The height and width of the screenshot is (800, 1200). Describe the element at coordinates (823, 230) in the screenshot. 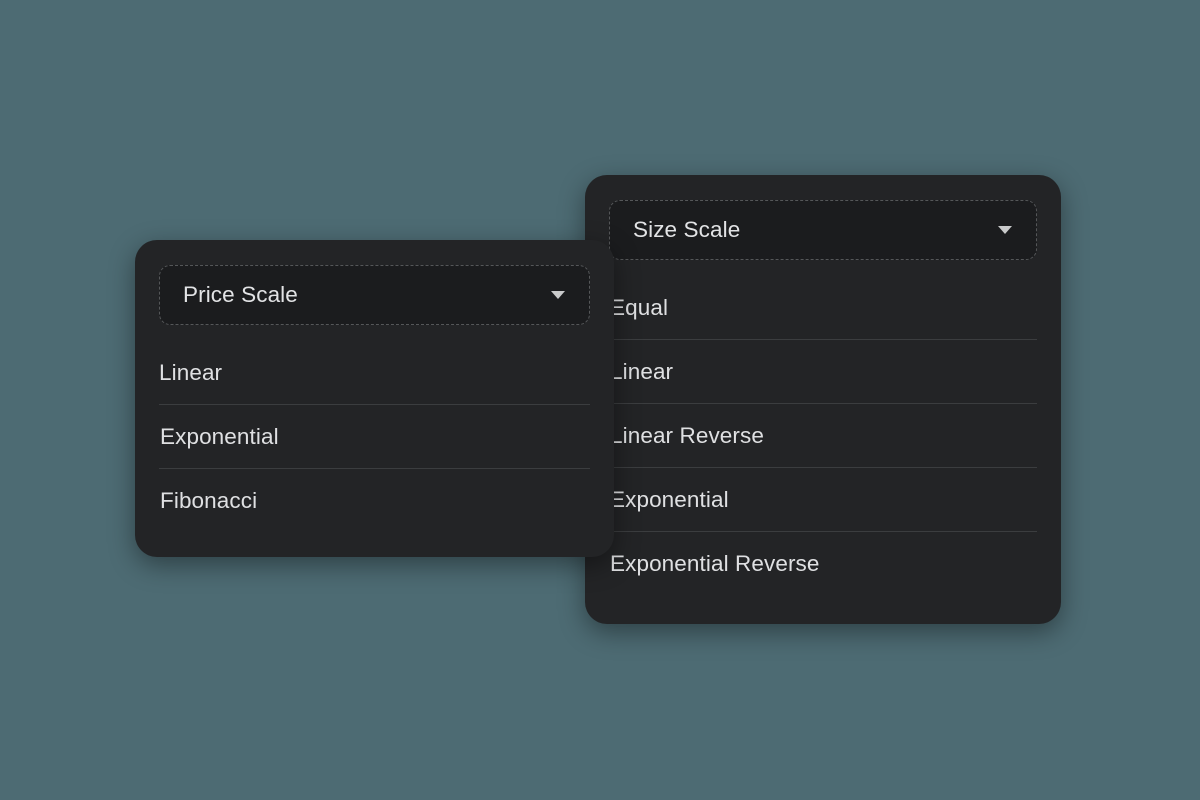

I see `size-scale-select: Size Scale` at that location.